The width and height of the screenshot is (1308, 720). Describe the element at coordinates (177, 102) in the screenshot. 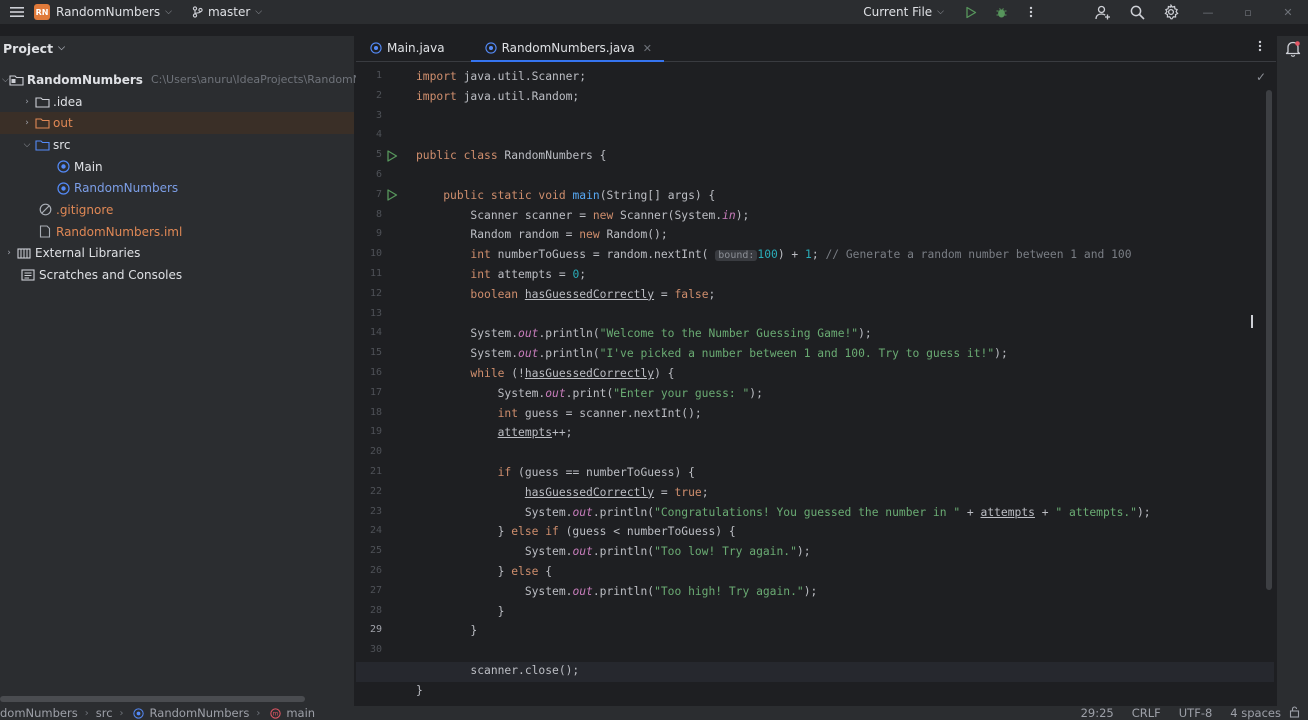

I see `tree-item-idea: › .idea` at that location.